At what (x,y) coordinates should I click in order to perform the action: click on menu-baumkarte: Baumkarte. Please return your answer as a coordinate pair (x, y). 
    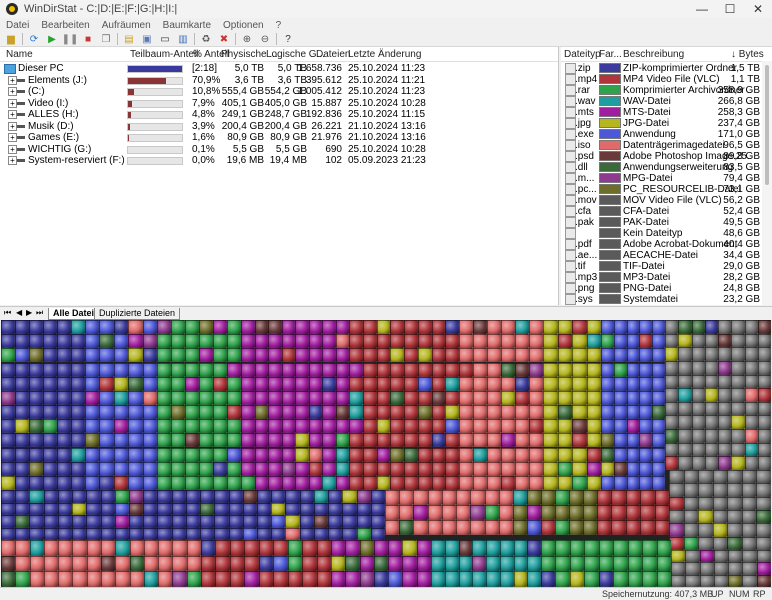
    Looking at the image, I should click on (187, 25).